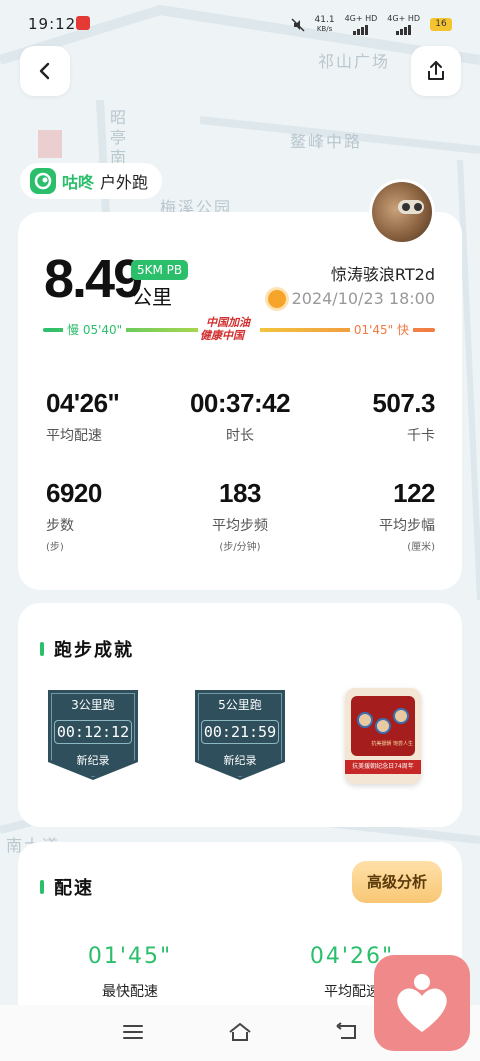 The width and height of the screenshot is (480, 1061). I want to click on battery-icon: 16, so click(441, 24).